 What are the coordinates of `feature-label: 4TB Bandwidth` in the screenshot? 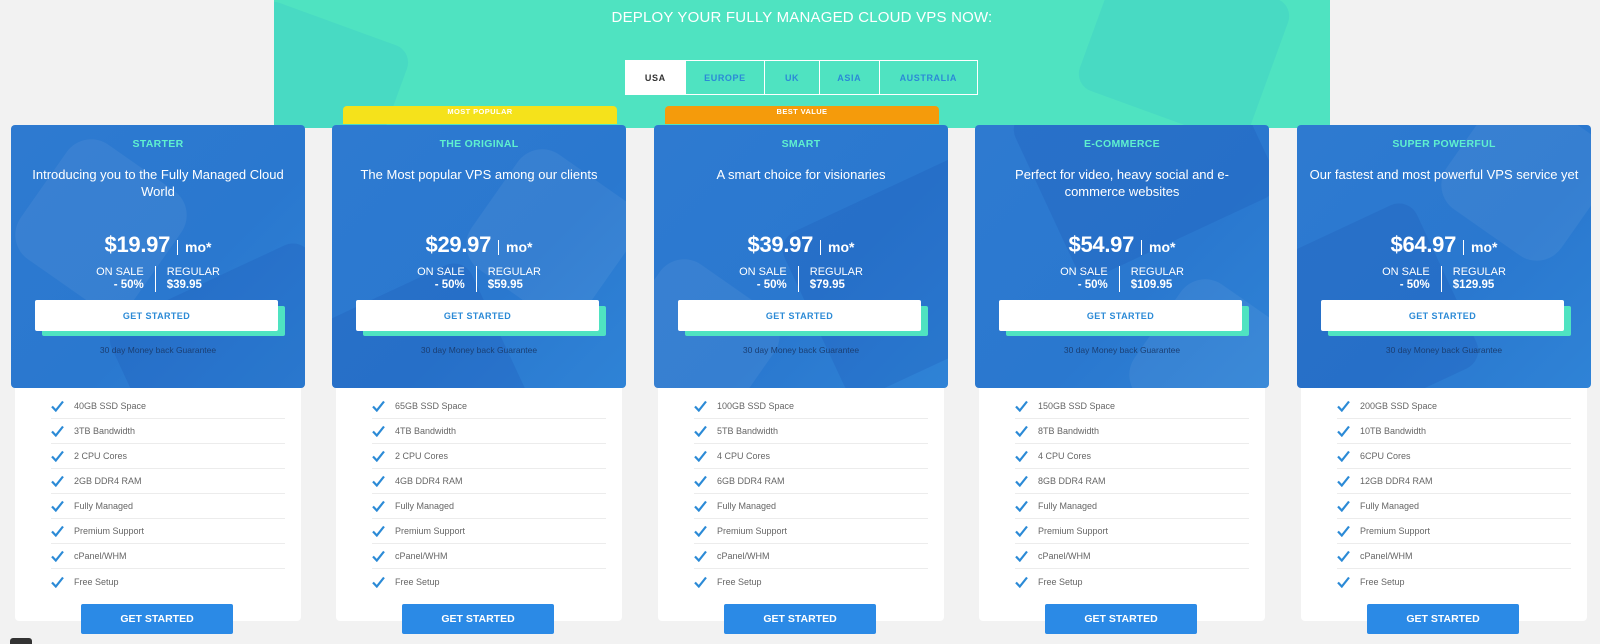 It's located at (426, 431).